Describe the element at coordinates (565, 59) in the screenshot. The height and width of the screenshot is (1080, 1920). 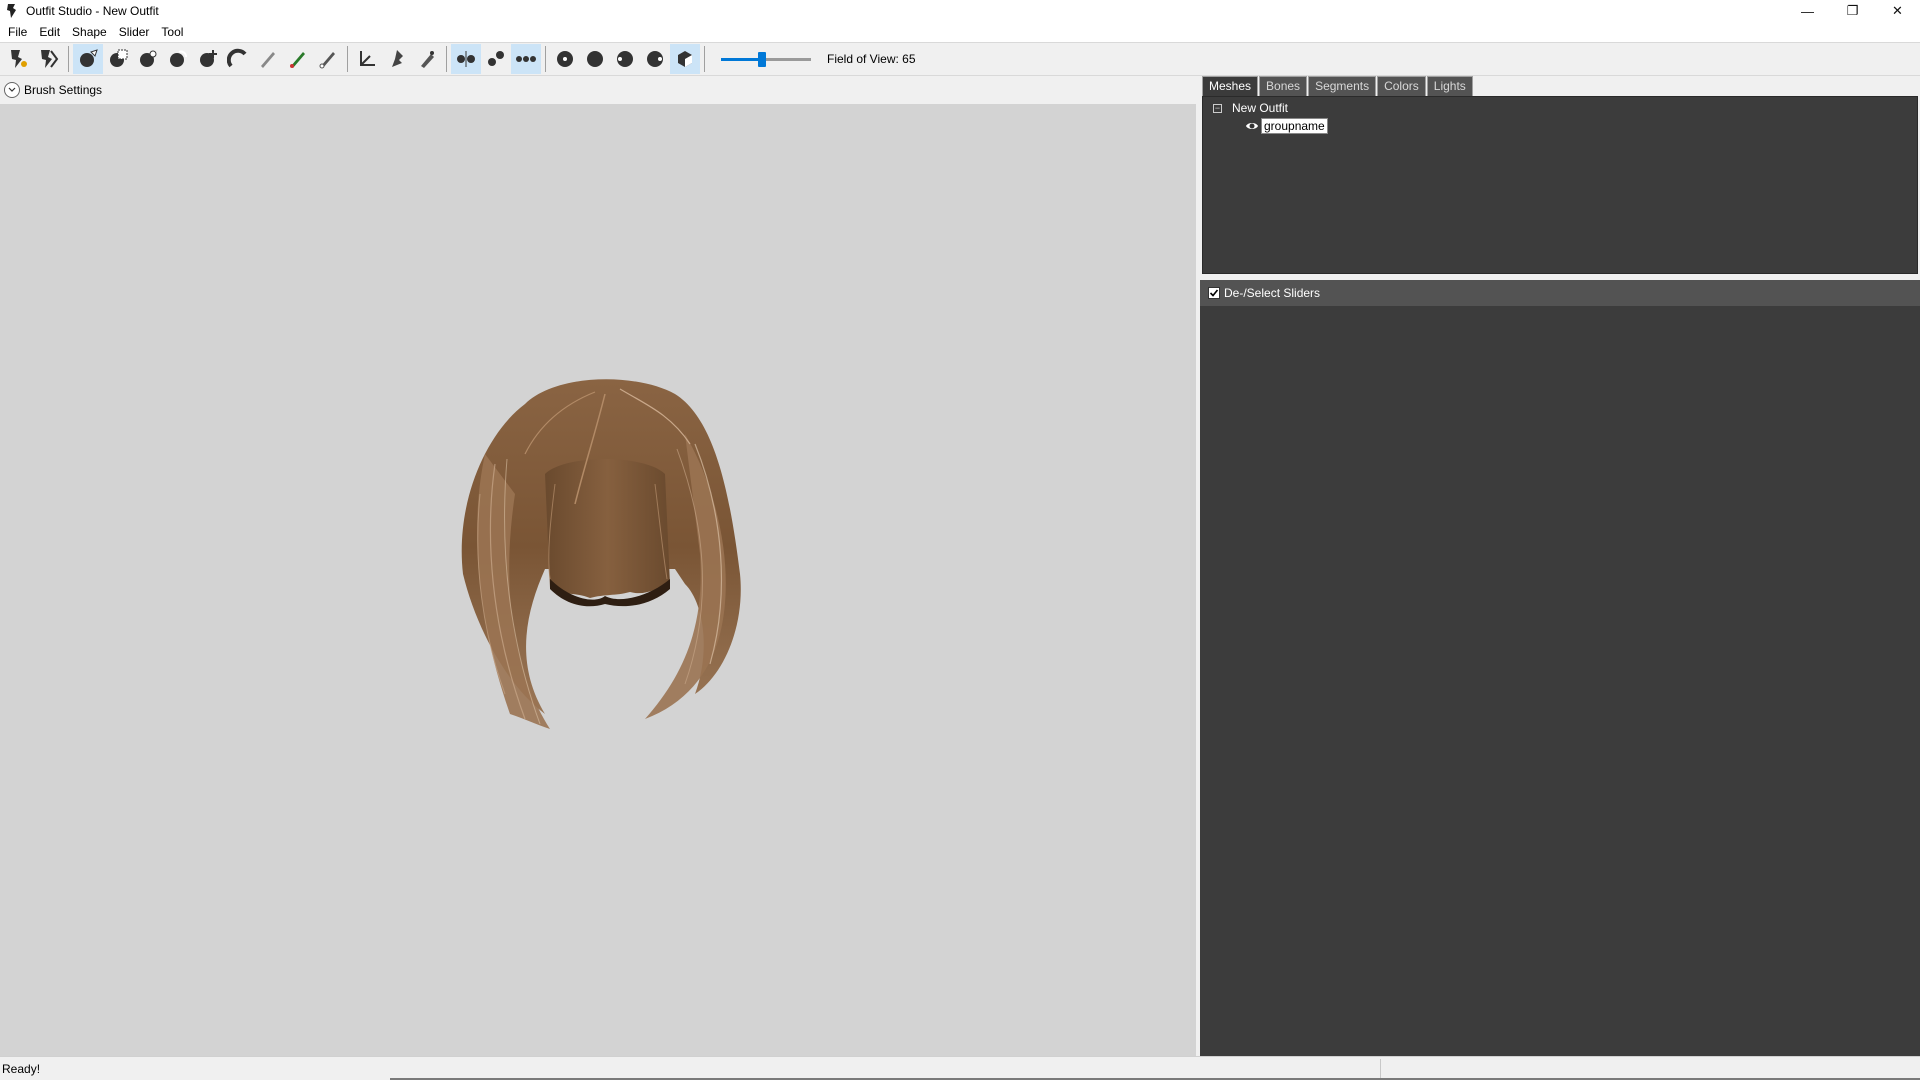
I see `view-front-icon` at that location.